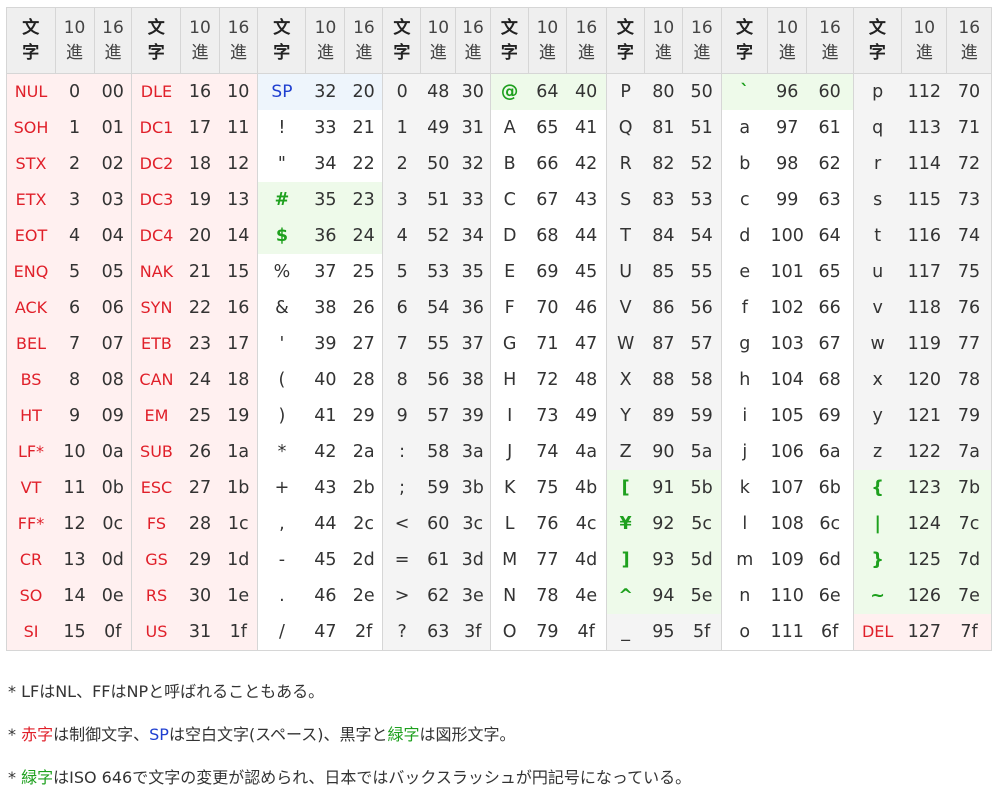 The image size is (999, 809). What do you see at coordinates (438, 524) in the screenshot?
I see `decimal-text: 60` at bounding box center [438, 524].